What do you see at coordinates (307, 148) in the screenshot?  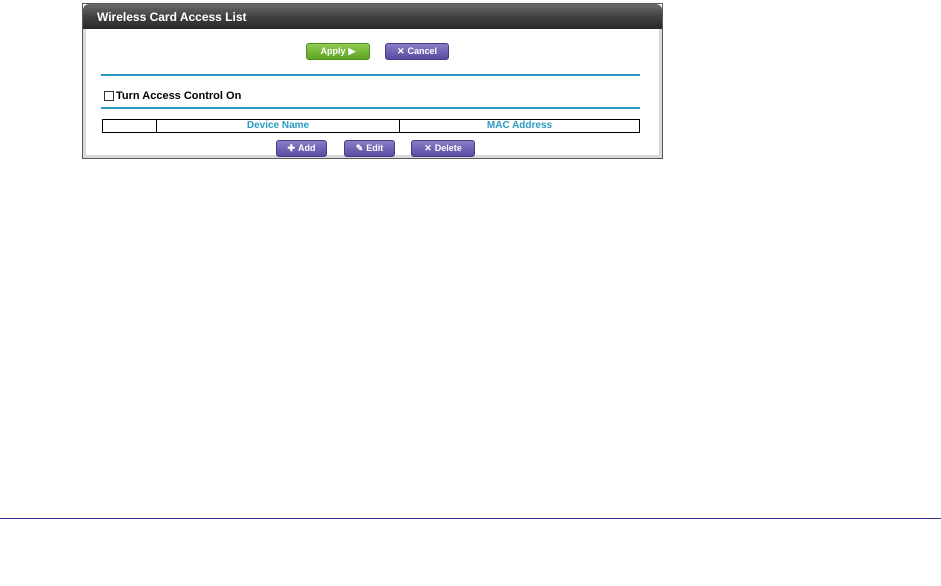 I see `add-button-label: Add` at bounding box center [307, 148].